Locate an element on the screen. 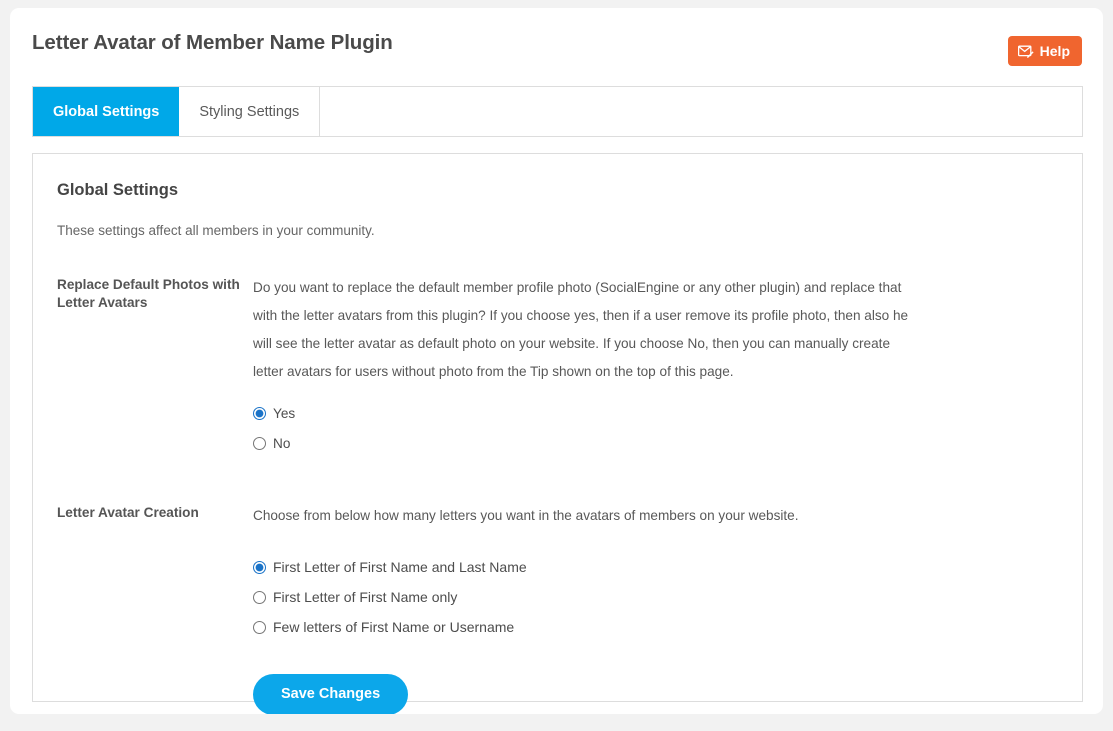 This screenshot has width=1113, height=731. radio-input-yes is located at coordinates (259, 413).